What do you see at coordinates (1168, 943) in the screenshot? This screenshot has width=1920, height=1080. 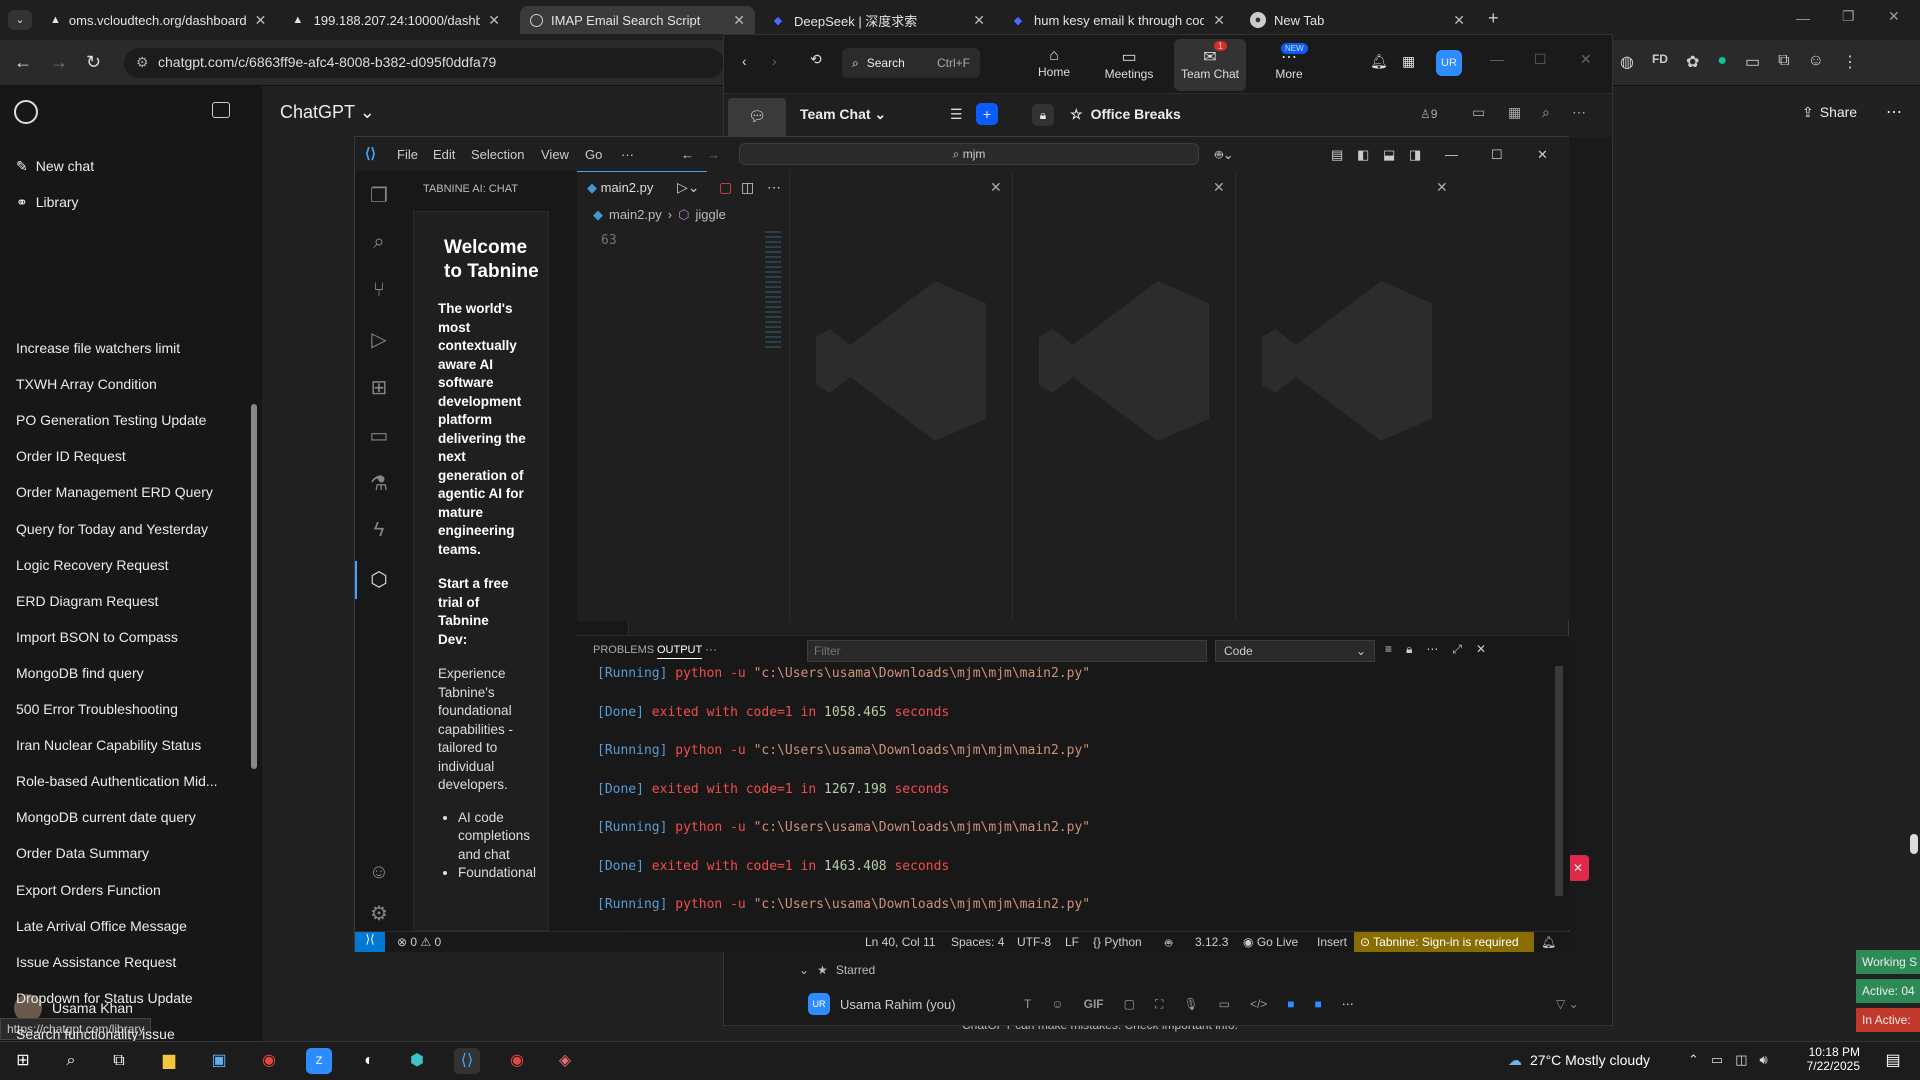 I see `copilot-icon: 🤖︎` at bounding box center [1168, 943].